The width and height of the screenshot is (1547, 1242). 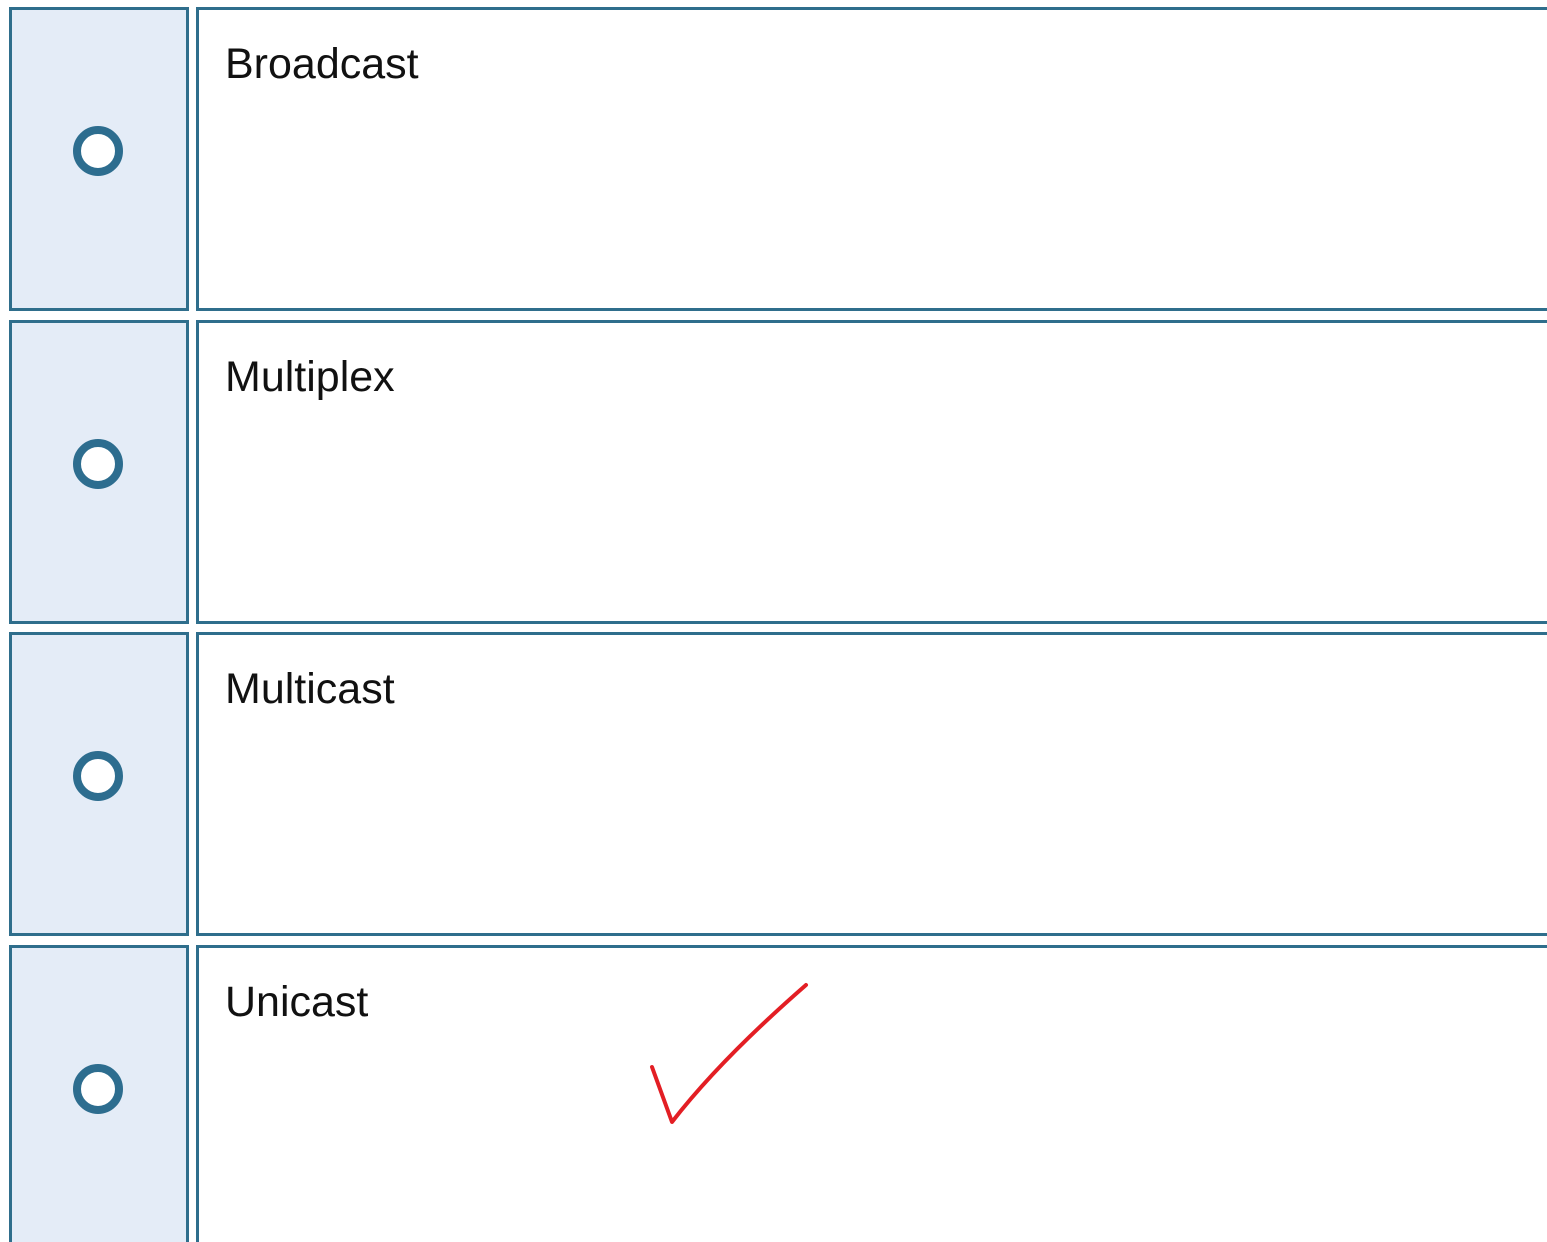 What do you see at coordinates (729, 1053) in the screenshot?
I see `checkmark-icon` at bounding box center [729, 1053].